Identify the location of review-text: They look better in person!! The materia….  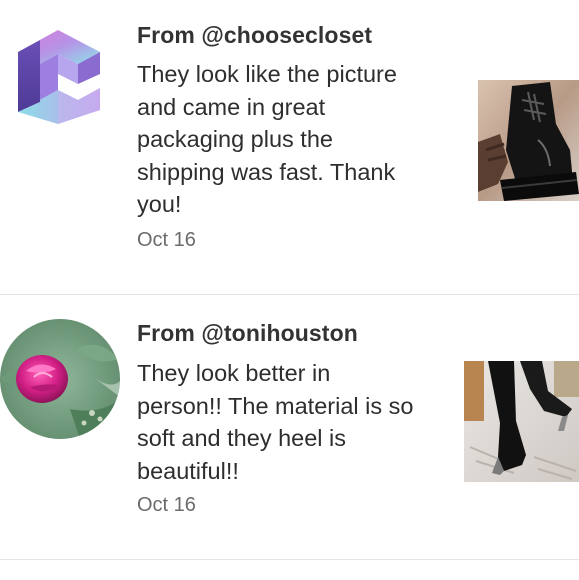
(275, 422).